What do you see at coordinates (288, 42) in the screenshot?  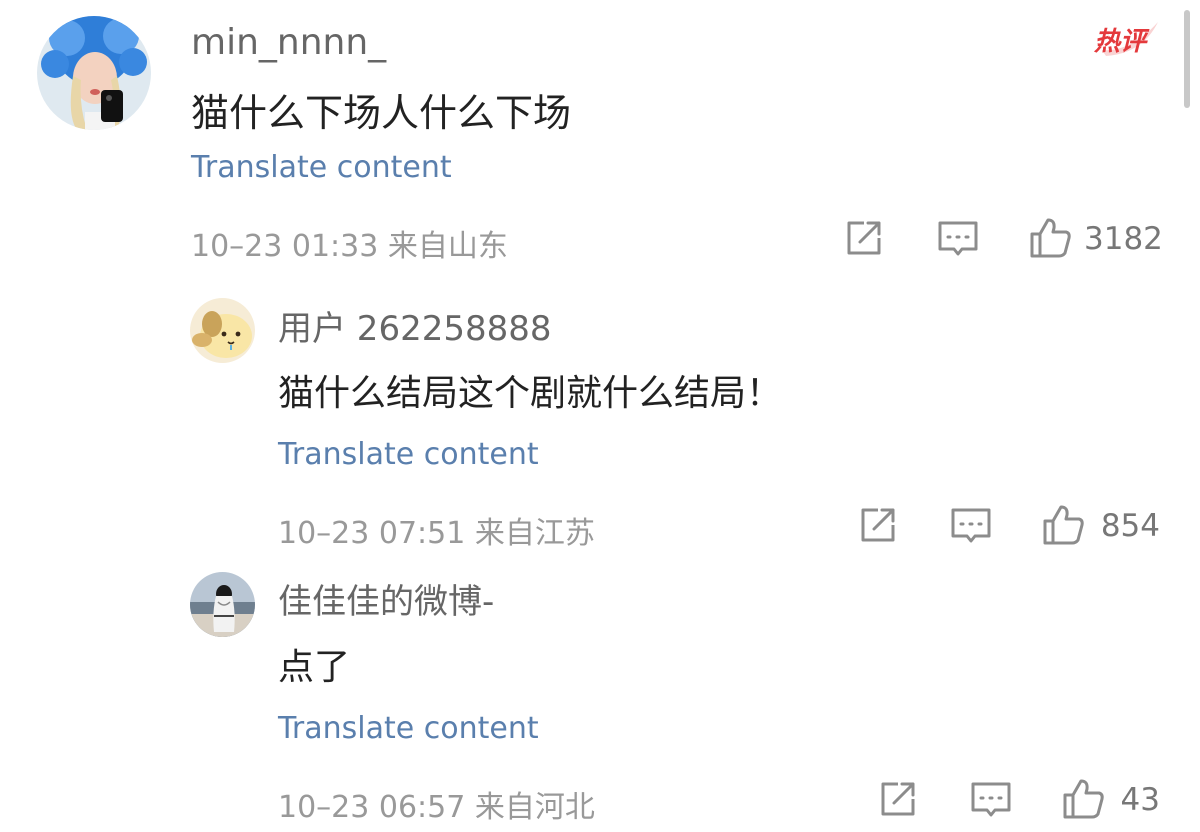 I see `username: min_nnnn_` at bounding box center [288, 42].